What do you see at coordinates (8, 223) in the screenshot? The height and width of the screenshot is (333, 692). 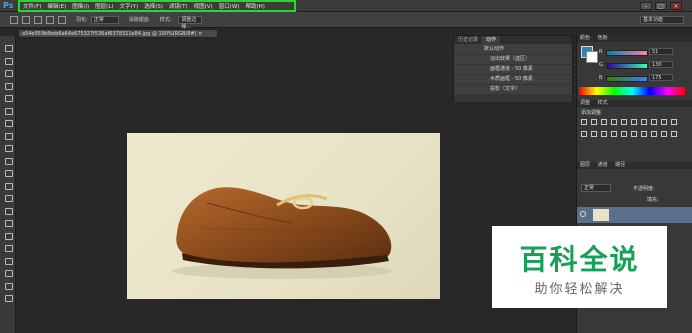 I see `pen-tool-icon` at bounding box center [8, 223].